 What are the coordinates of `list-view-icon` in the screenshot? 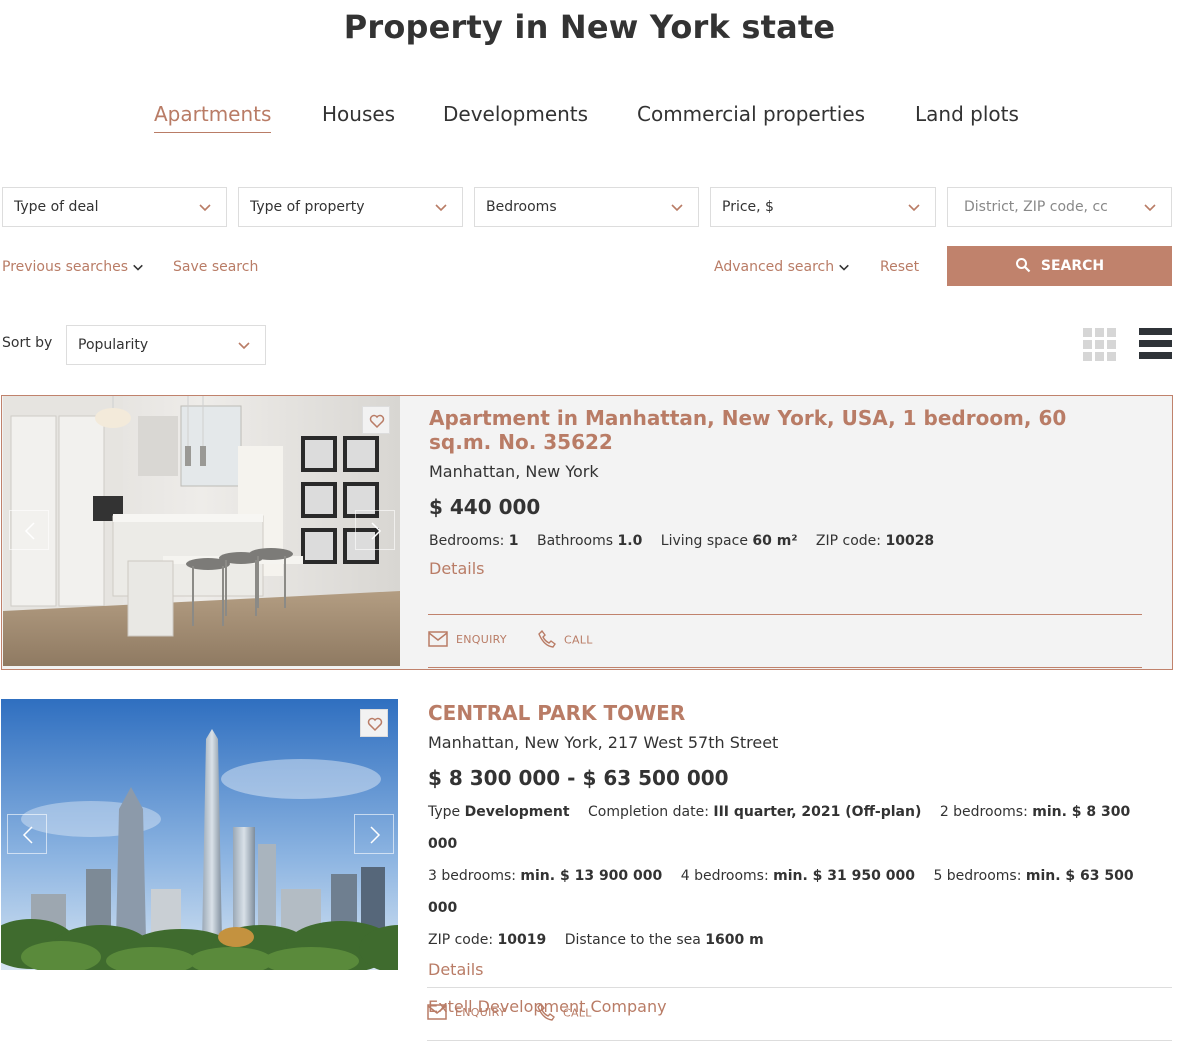 It's located at (1155, 343).